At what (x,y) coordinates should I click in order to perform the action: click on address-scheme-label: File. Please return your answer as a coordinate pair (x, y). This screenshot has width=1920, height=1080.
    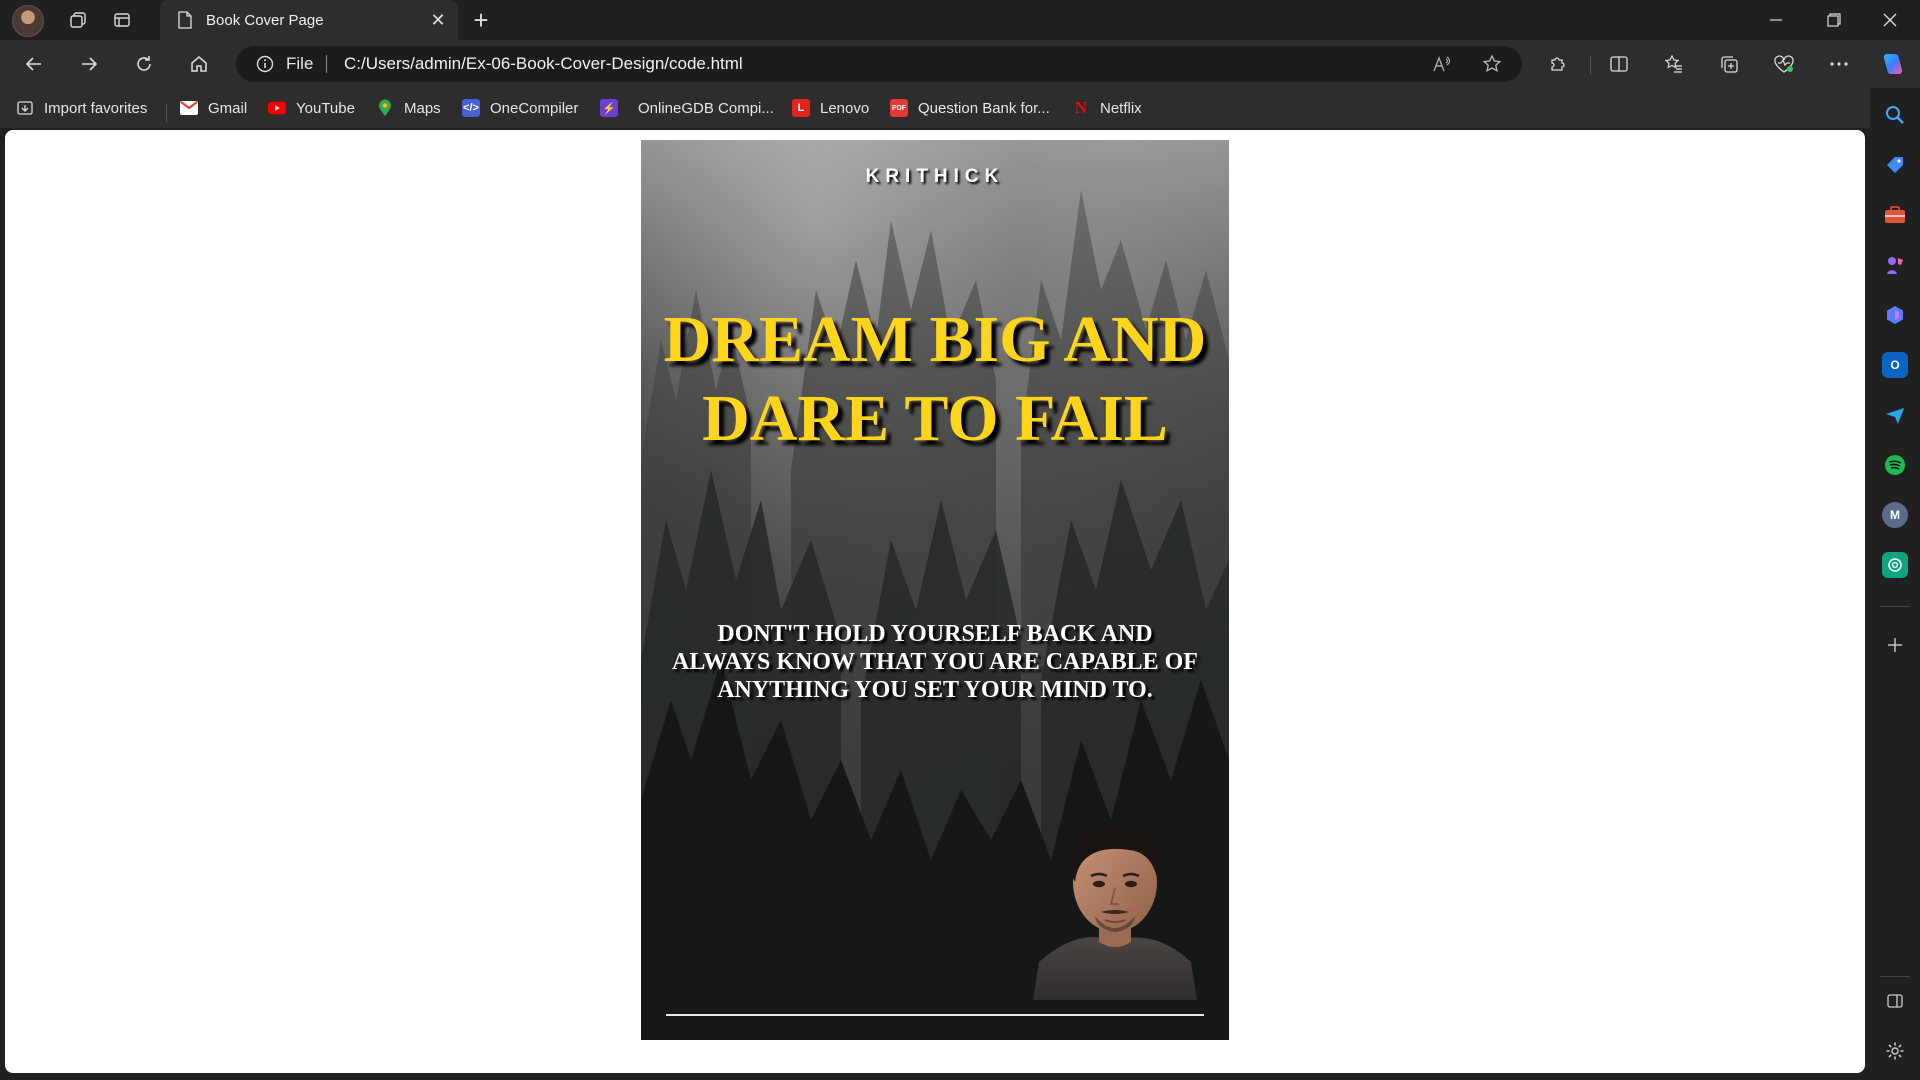
    Looking at the image, I should click on (299, 64).